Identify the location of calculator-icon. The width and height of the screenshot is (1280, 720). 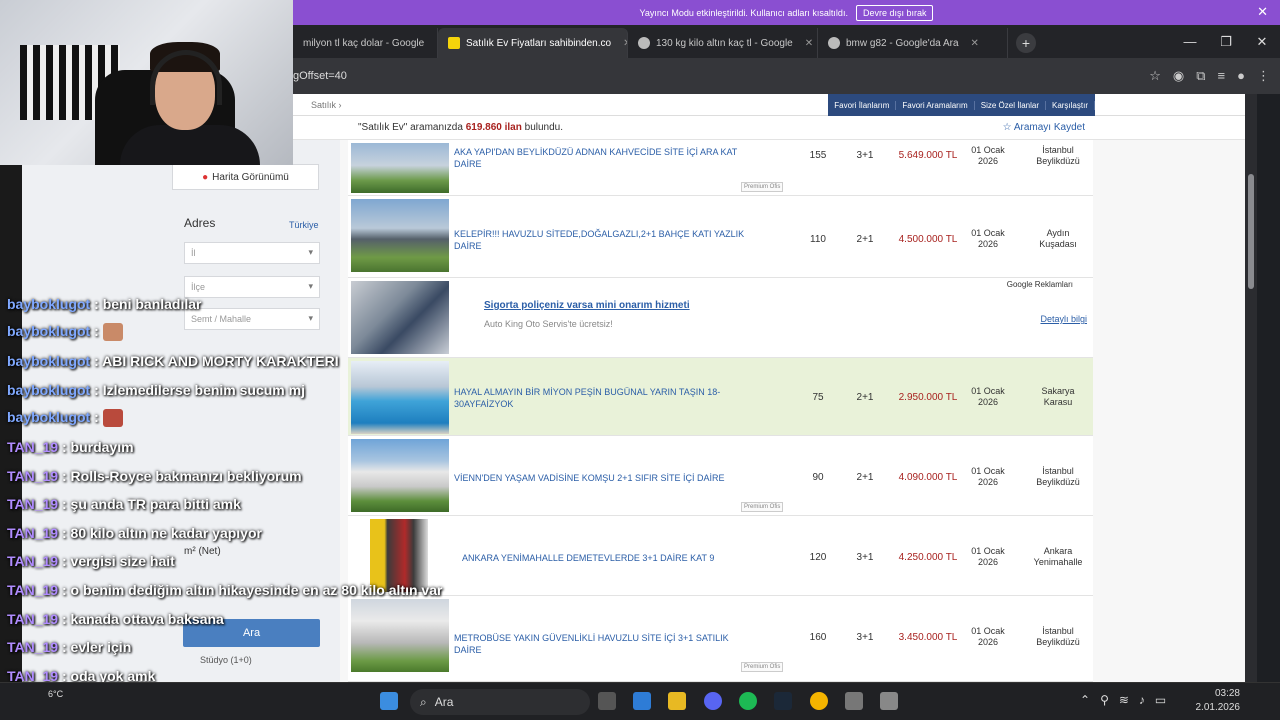
(889, 701).